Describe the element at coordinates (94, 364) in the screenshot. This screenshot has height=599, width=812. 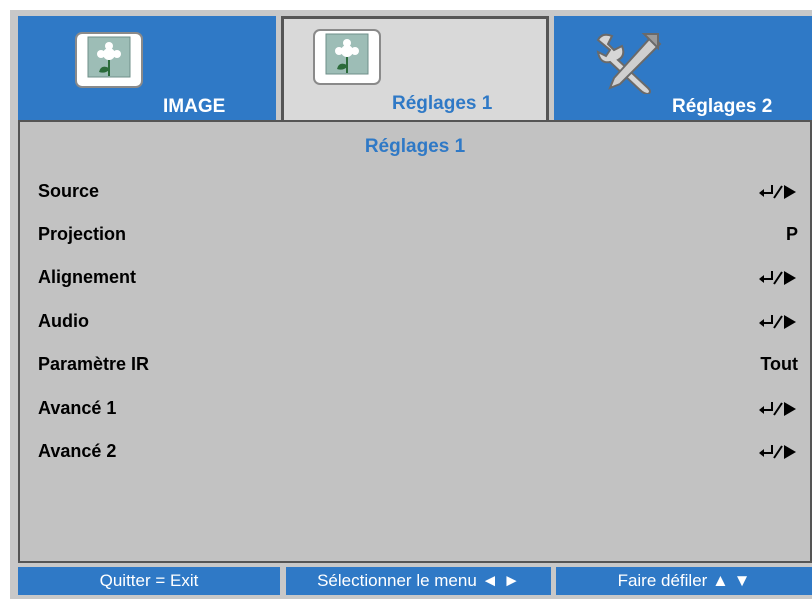
I see `menu-item-label: Paramètre IR` at that location.